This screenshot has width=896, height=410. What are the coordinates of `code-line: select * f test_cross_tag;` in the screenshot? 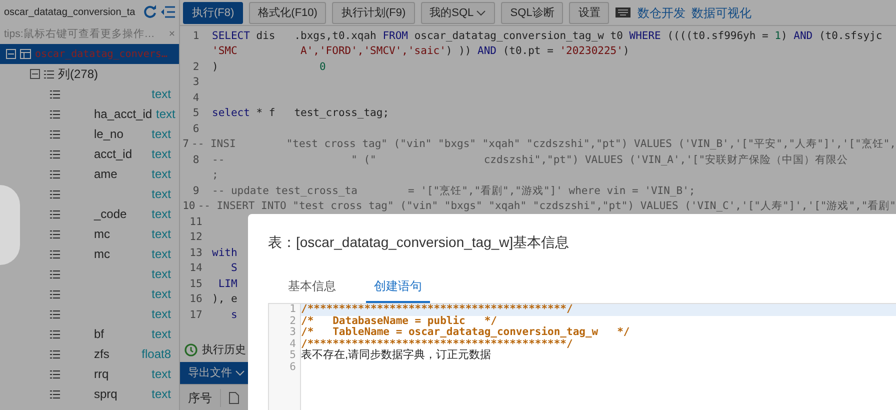 It's located at (301, 114).